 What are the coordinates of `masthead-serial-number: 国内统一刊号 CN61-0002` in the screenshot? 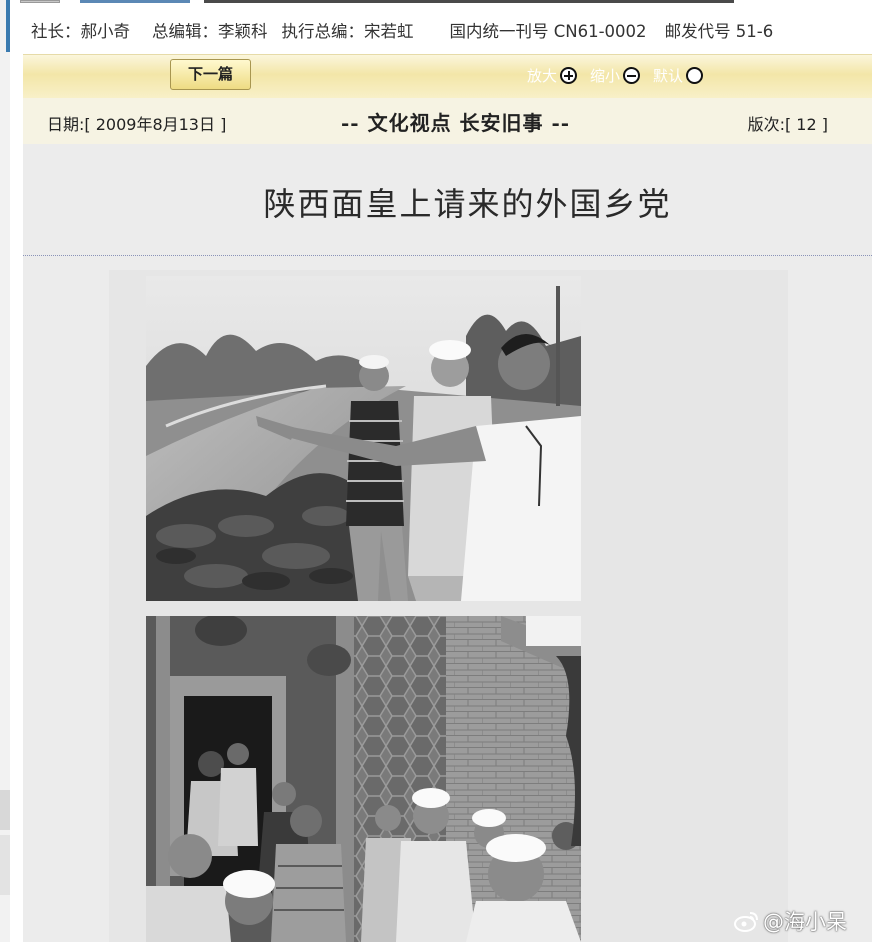 It's located at (548, 31).